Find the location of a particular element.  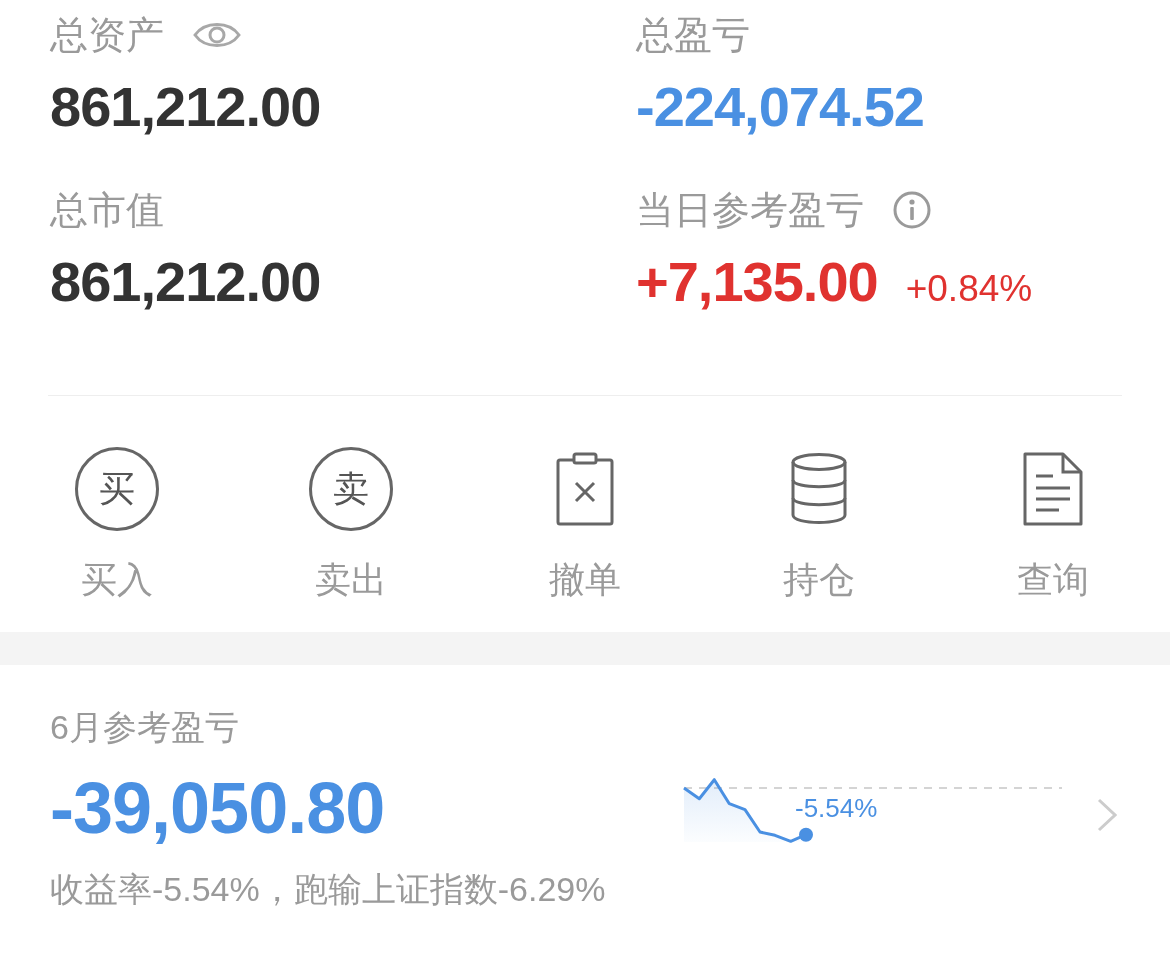

section-title: 6月参考盈亏 is located at coordinates (144, 727).